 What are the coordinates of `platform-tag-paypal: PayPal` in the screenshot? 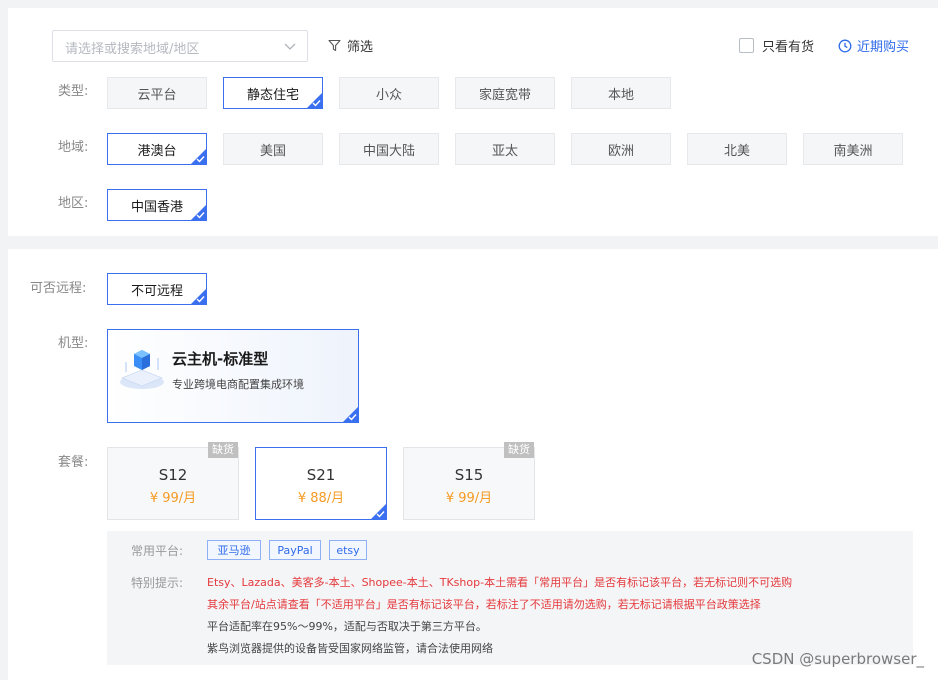 It's located at (295, 550).